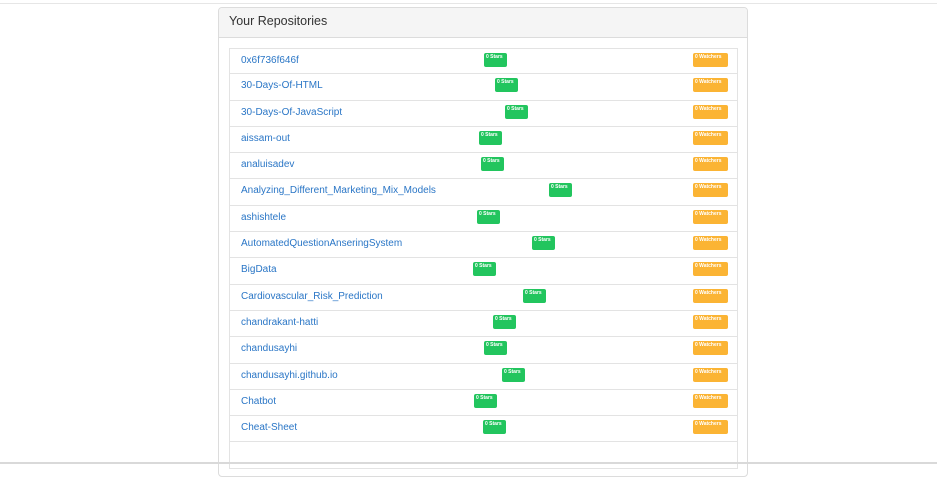  I want to click on repo-link: Cardiovascular_Risk_Prediction, so click(312, 296).